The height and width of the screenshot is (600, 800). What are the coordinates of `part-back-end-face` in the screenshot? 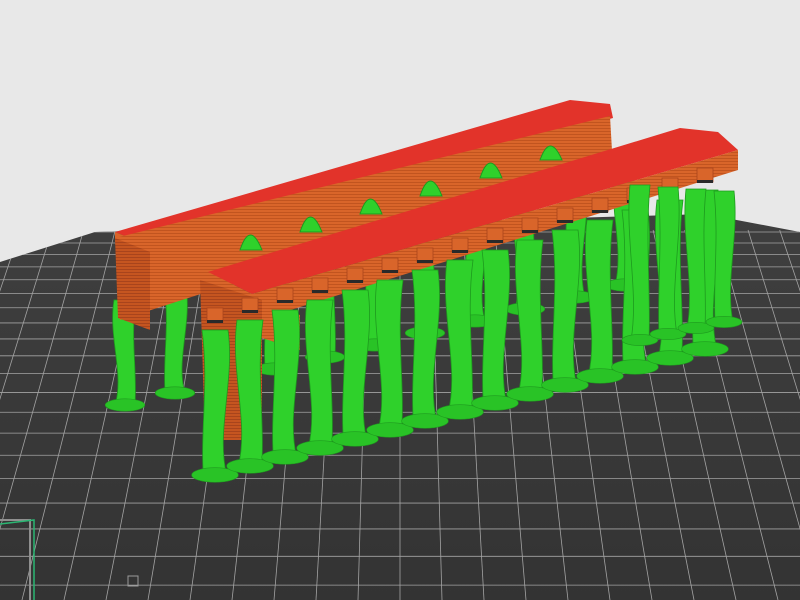 It's located at (132, 284).